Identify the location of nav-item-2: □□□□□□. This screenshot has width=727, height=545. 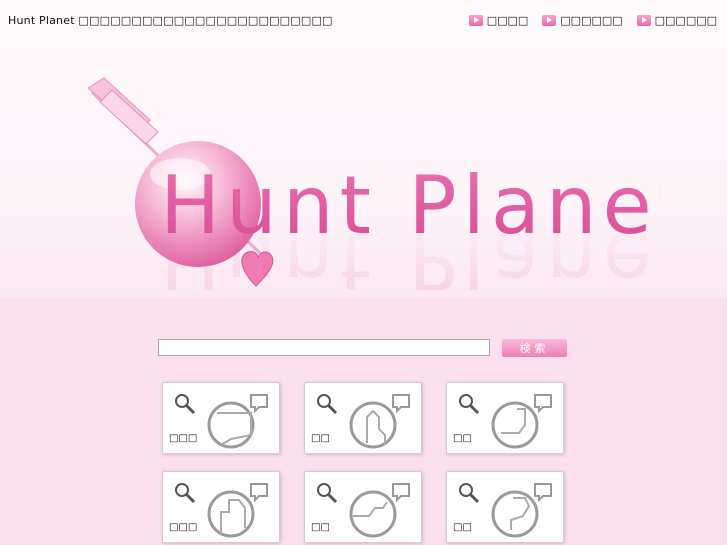
(582, 20).